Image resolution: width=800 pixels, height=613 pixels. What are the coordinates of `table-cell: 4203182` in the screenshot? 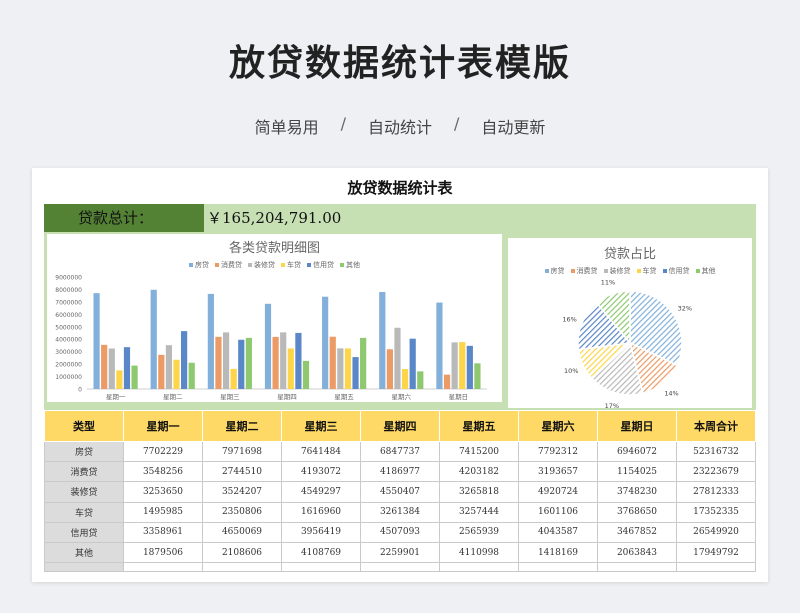 It's located at (479, 472).